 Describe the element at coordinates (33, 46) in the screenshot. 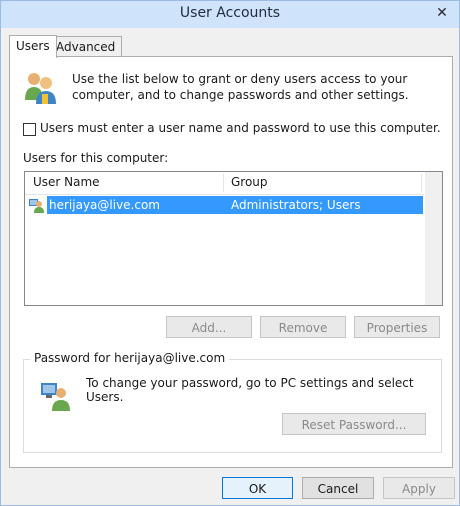

I see `tab-users: Users` at that location.